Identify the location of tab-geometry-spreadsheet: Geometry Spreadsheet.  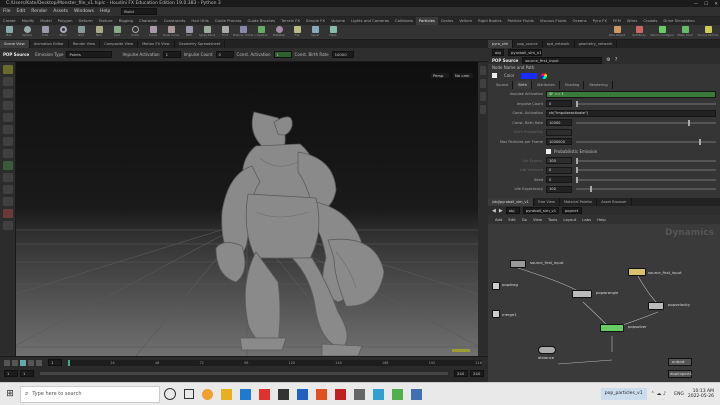
(200, 44).